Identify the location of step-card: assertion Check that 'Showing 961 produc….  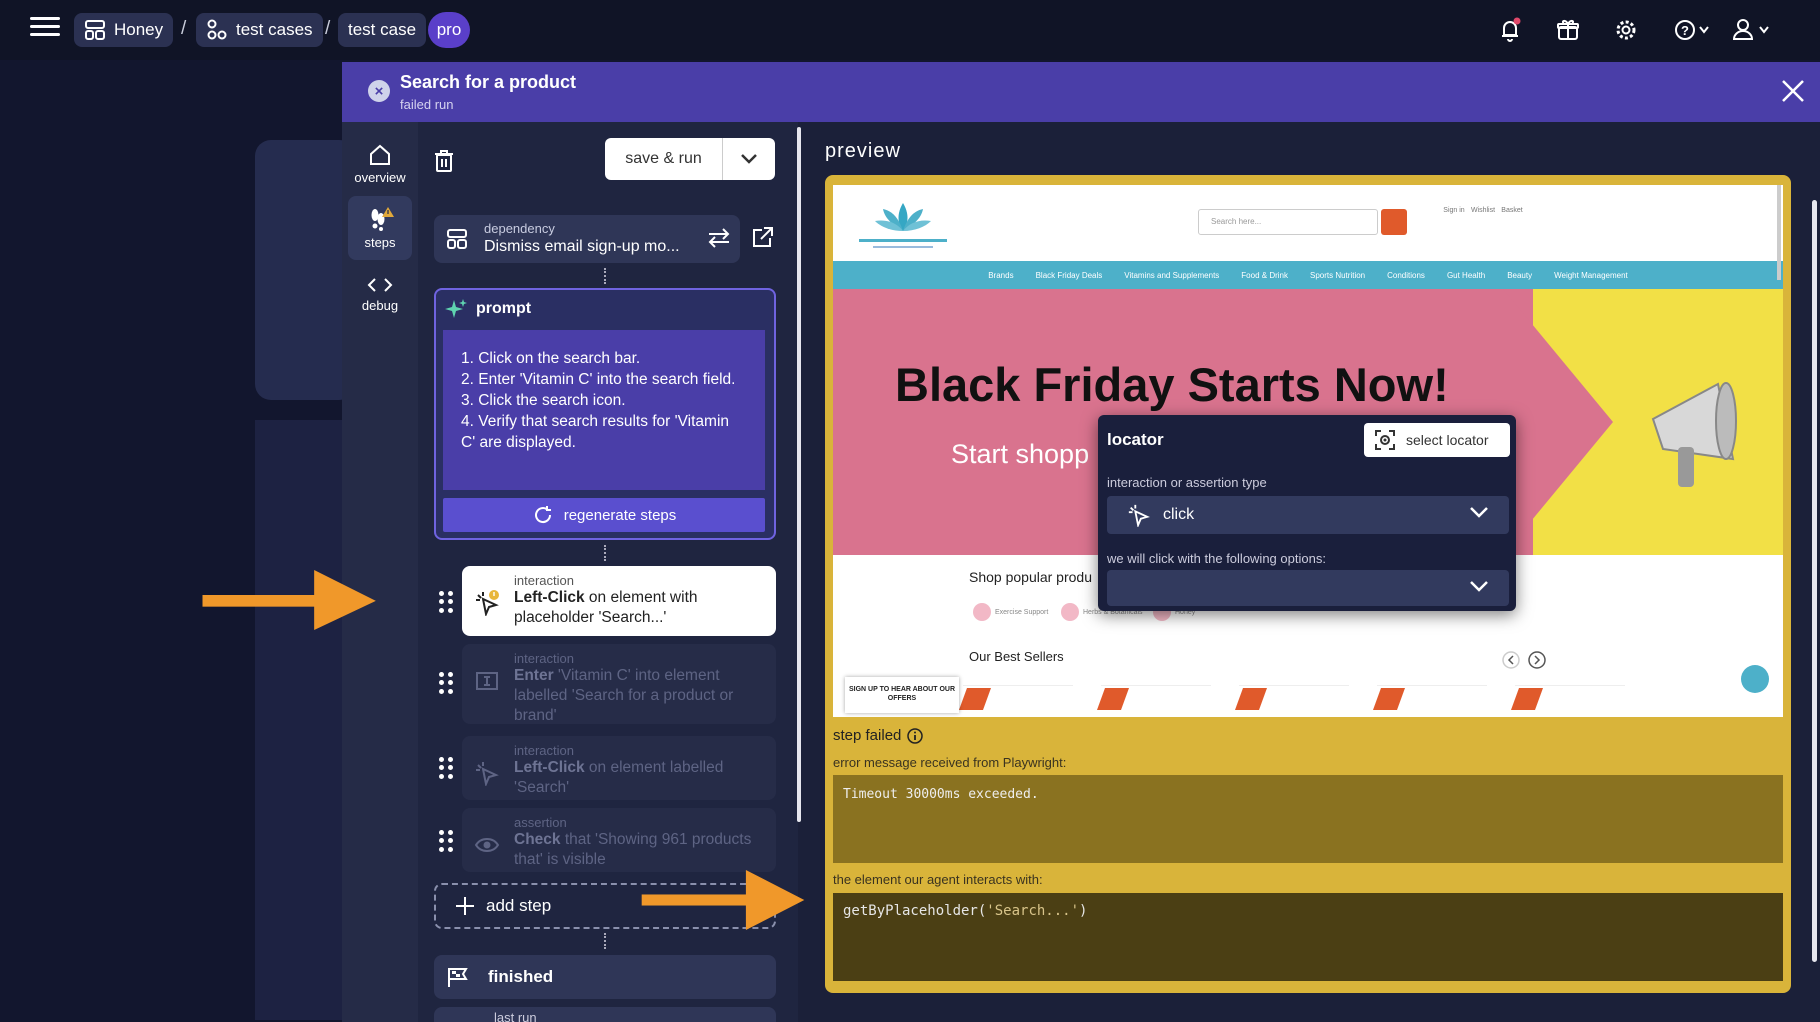
(619, 840).